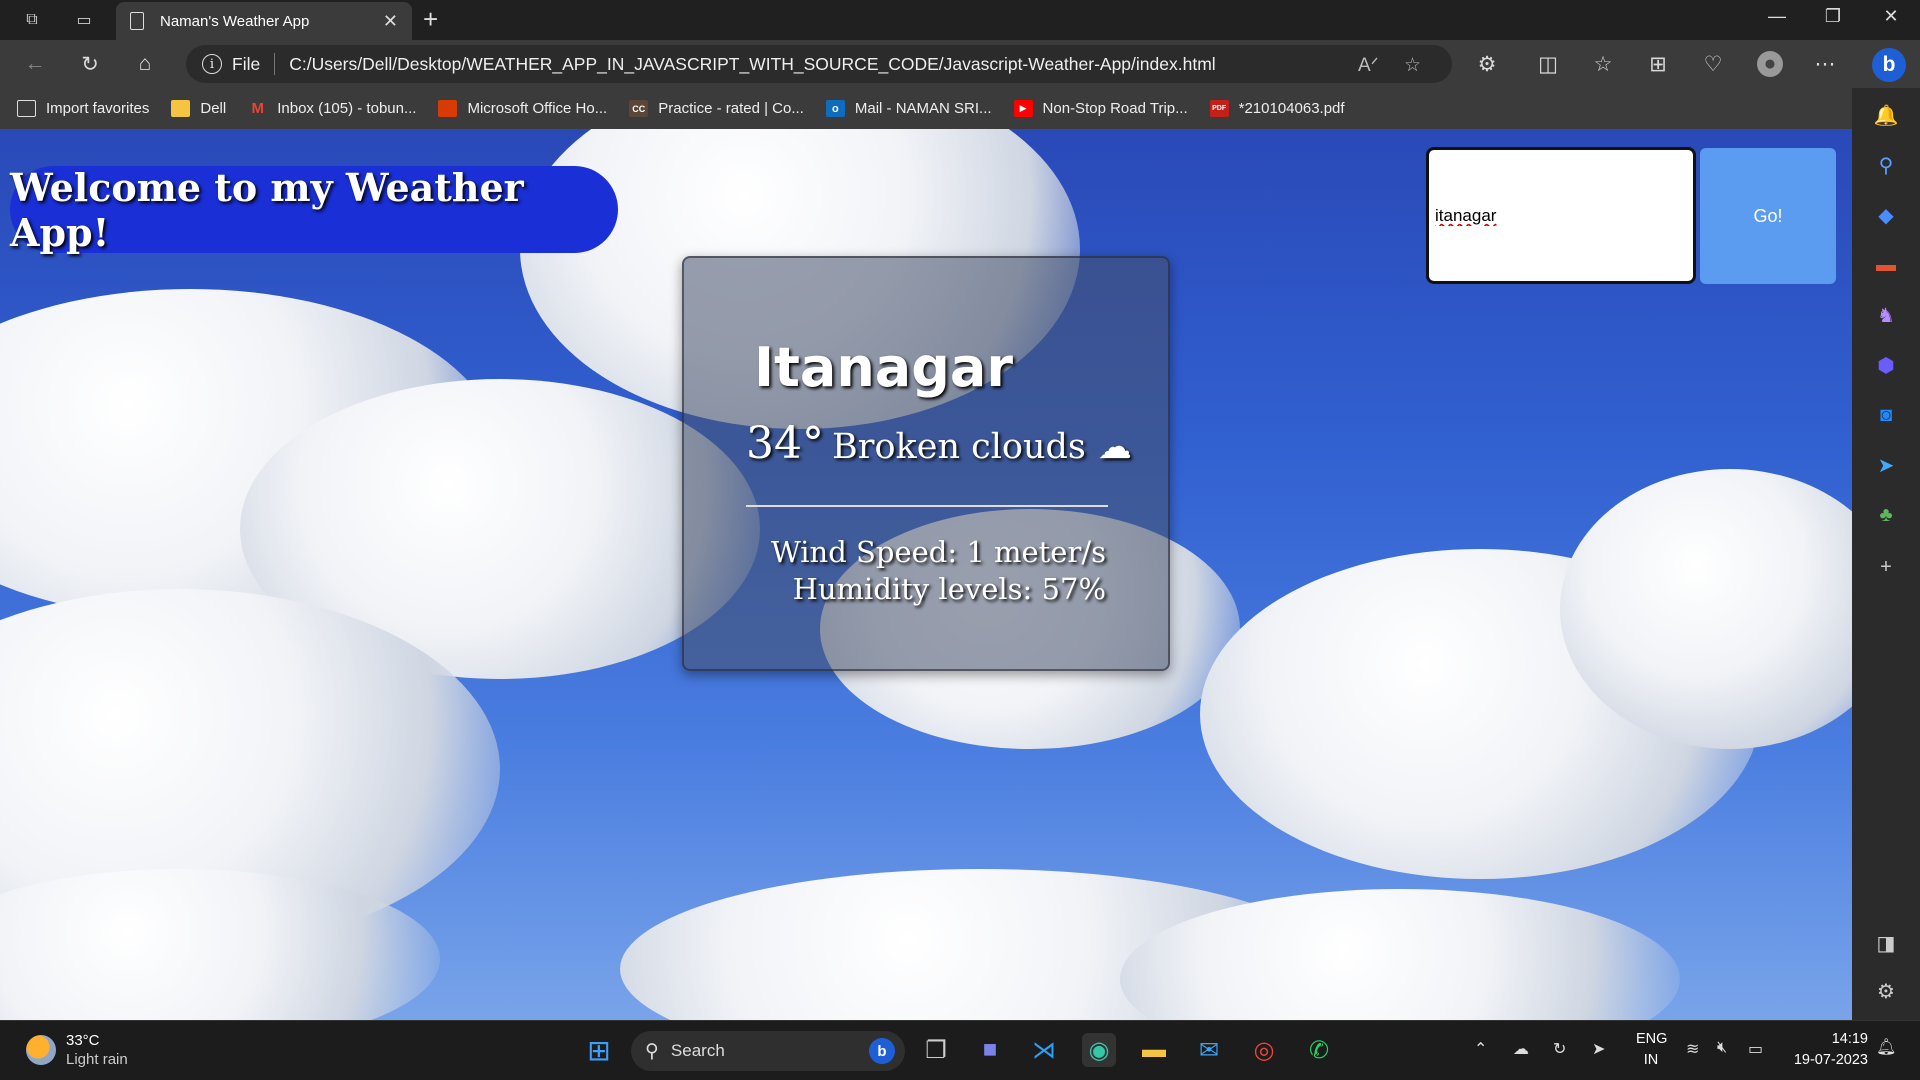  What do you see at coordinates (1480, 1049) in the screenshot?
I see `show-hidden-icons: ⌃` at bounding box center [1480, 1049].